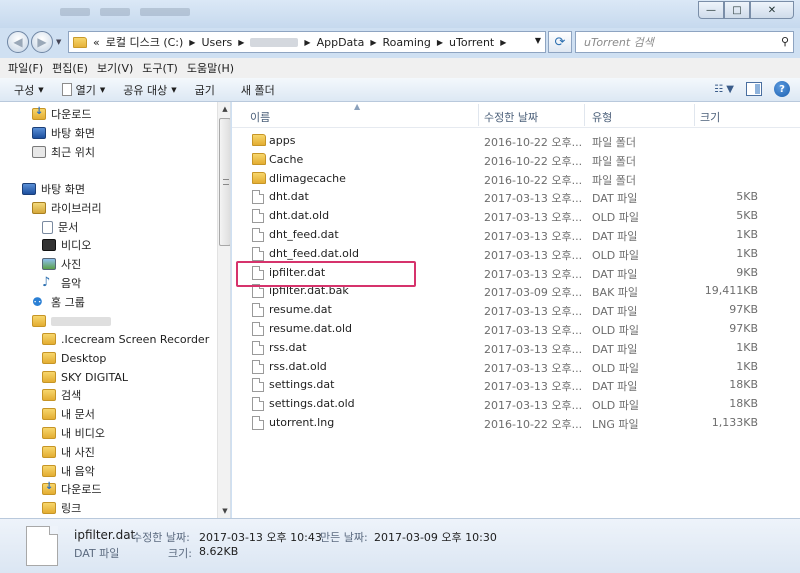  I want to click on maximize-button: □, so click(737, 10).